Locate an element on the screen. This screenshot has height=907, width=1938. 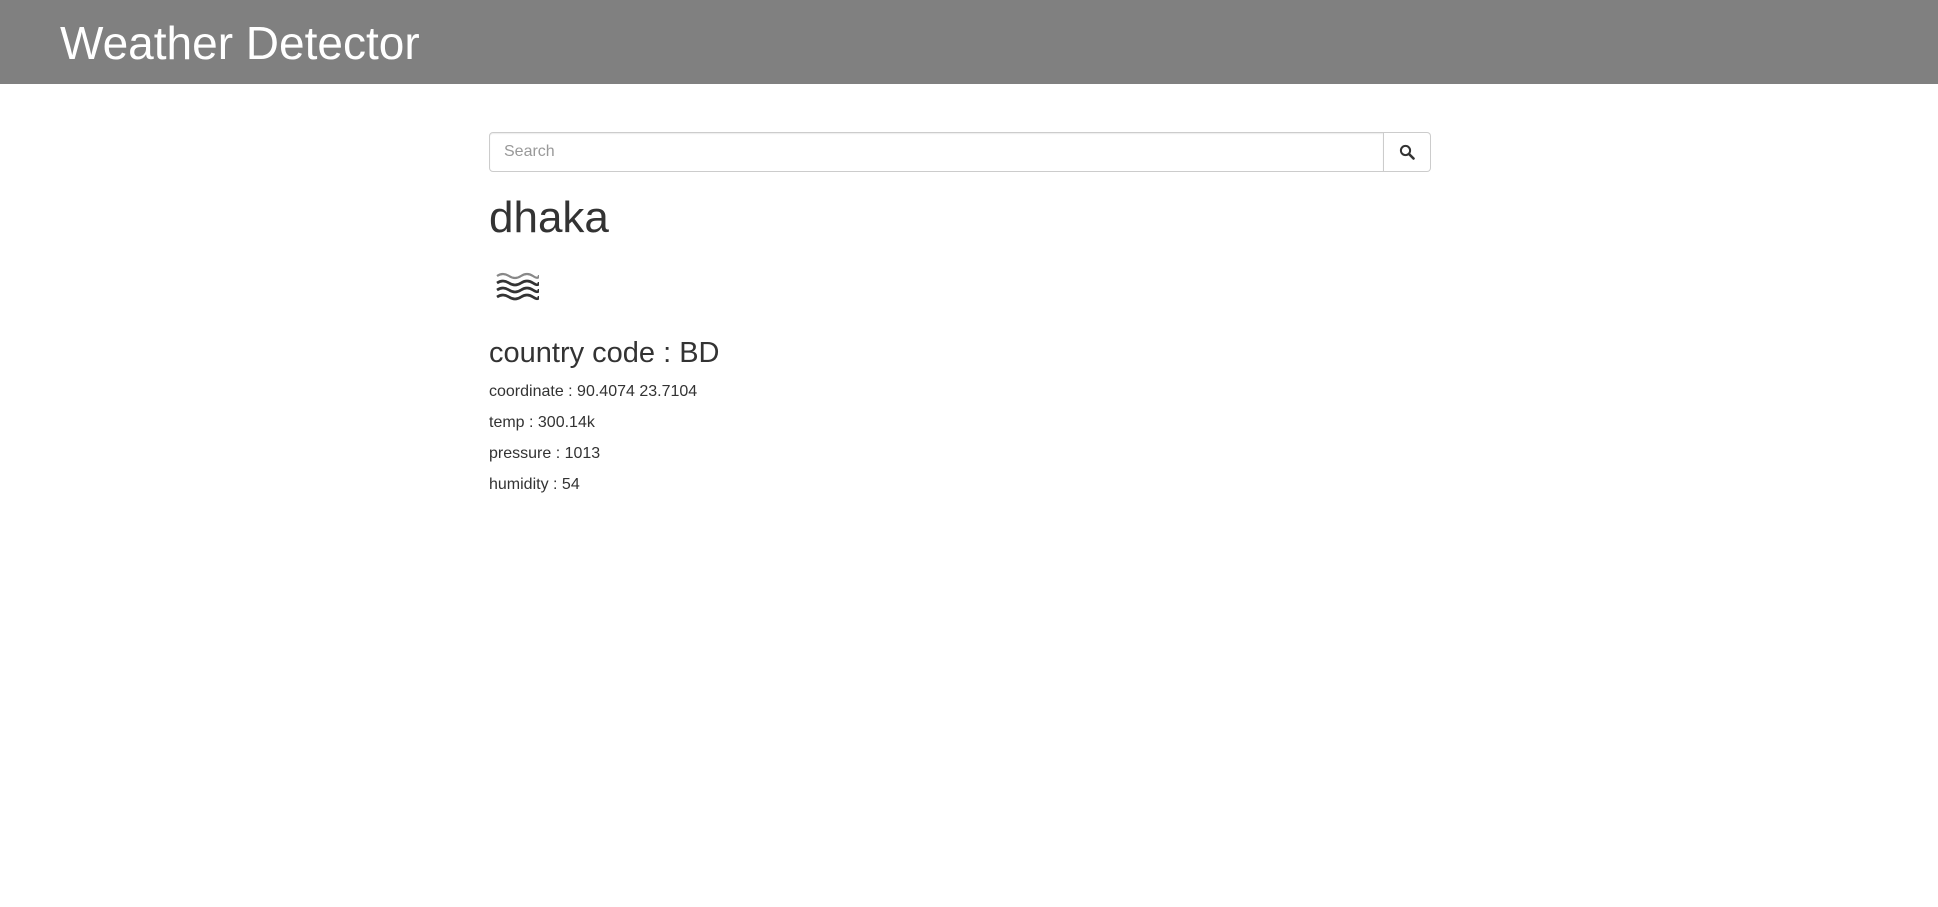
city-name: dhaka is located at coordinates (549, 217).